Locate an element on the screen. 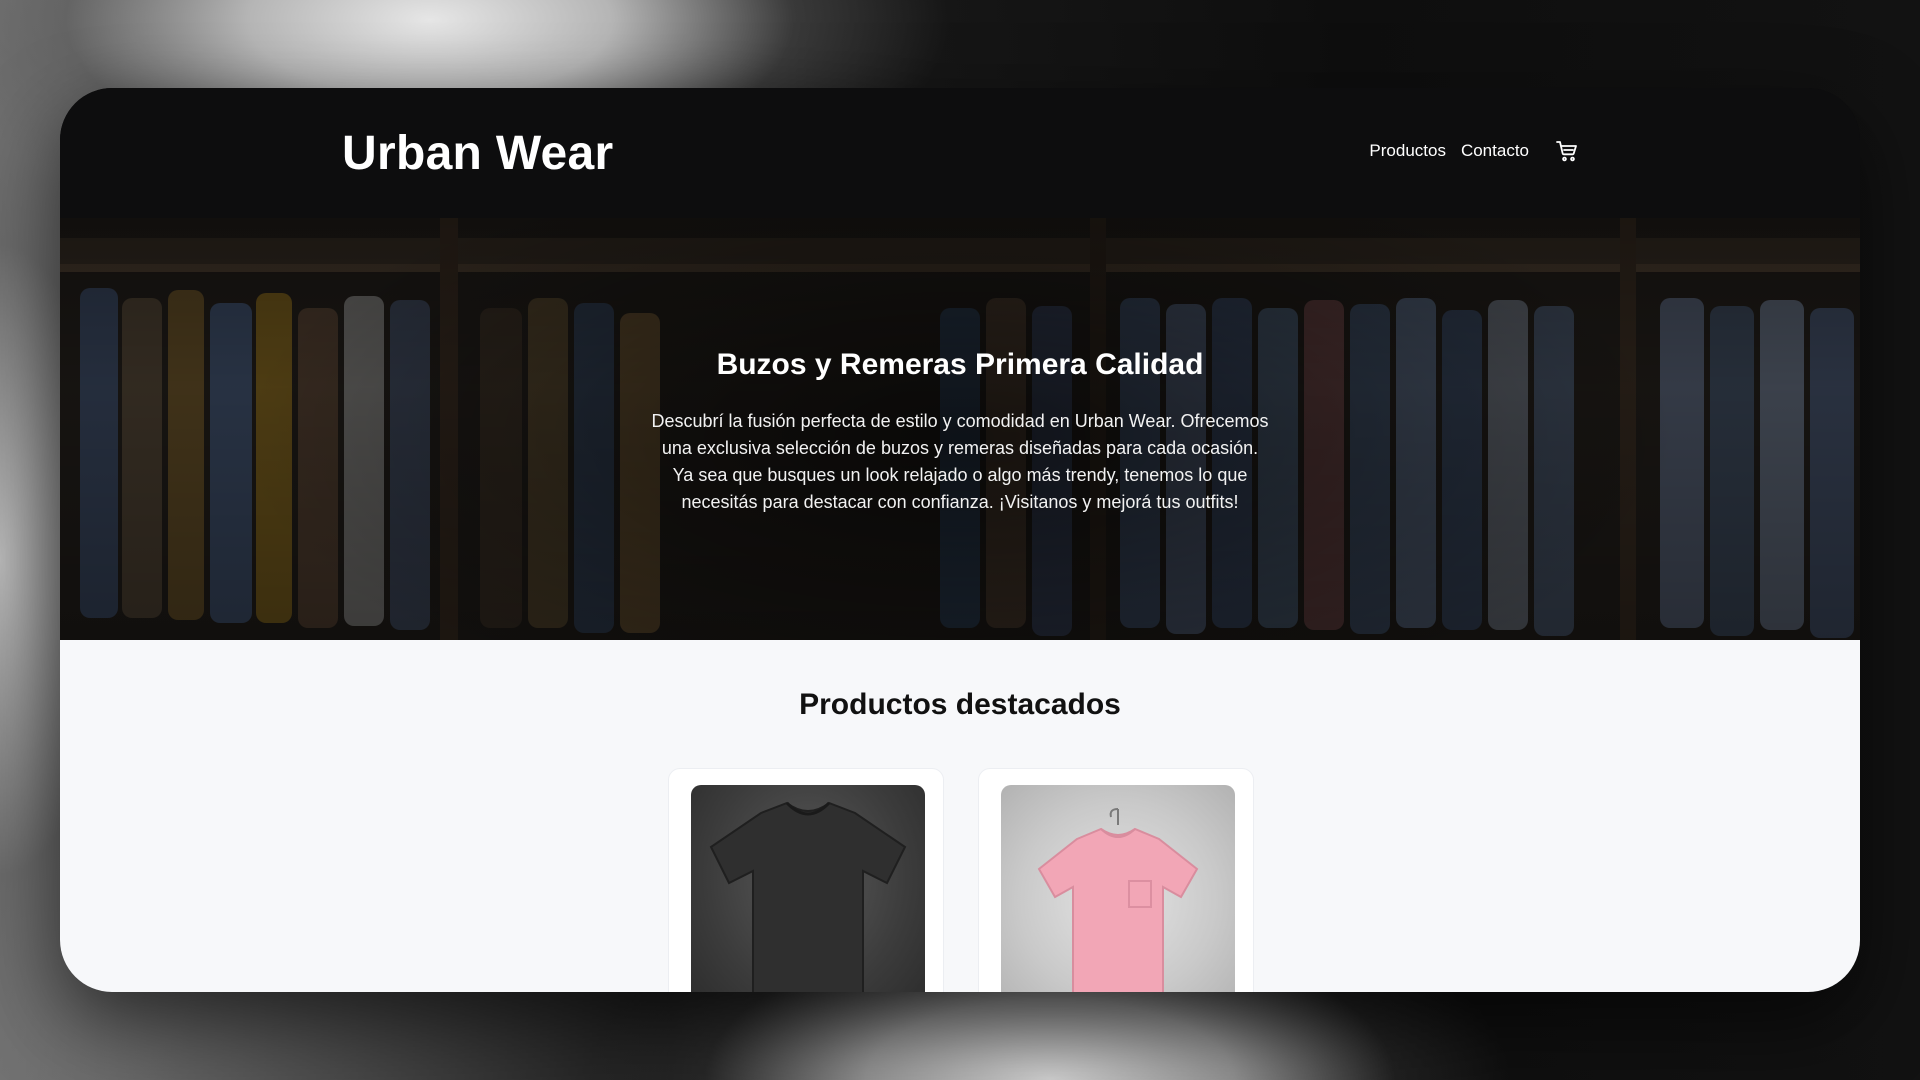 The width and height of the screenshot is (1920, 1080). main-nav: Productos Contacto is located at coordinates (1474, 151).